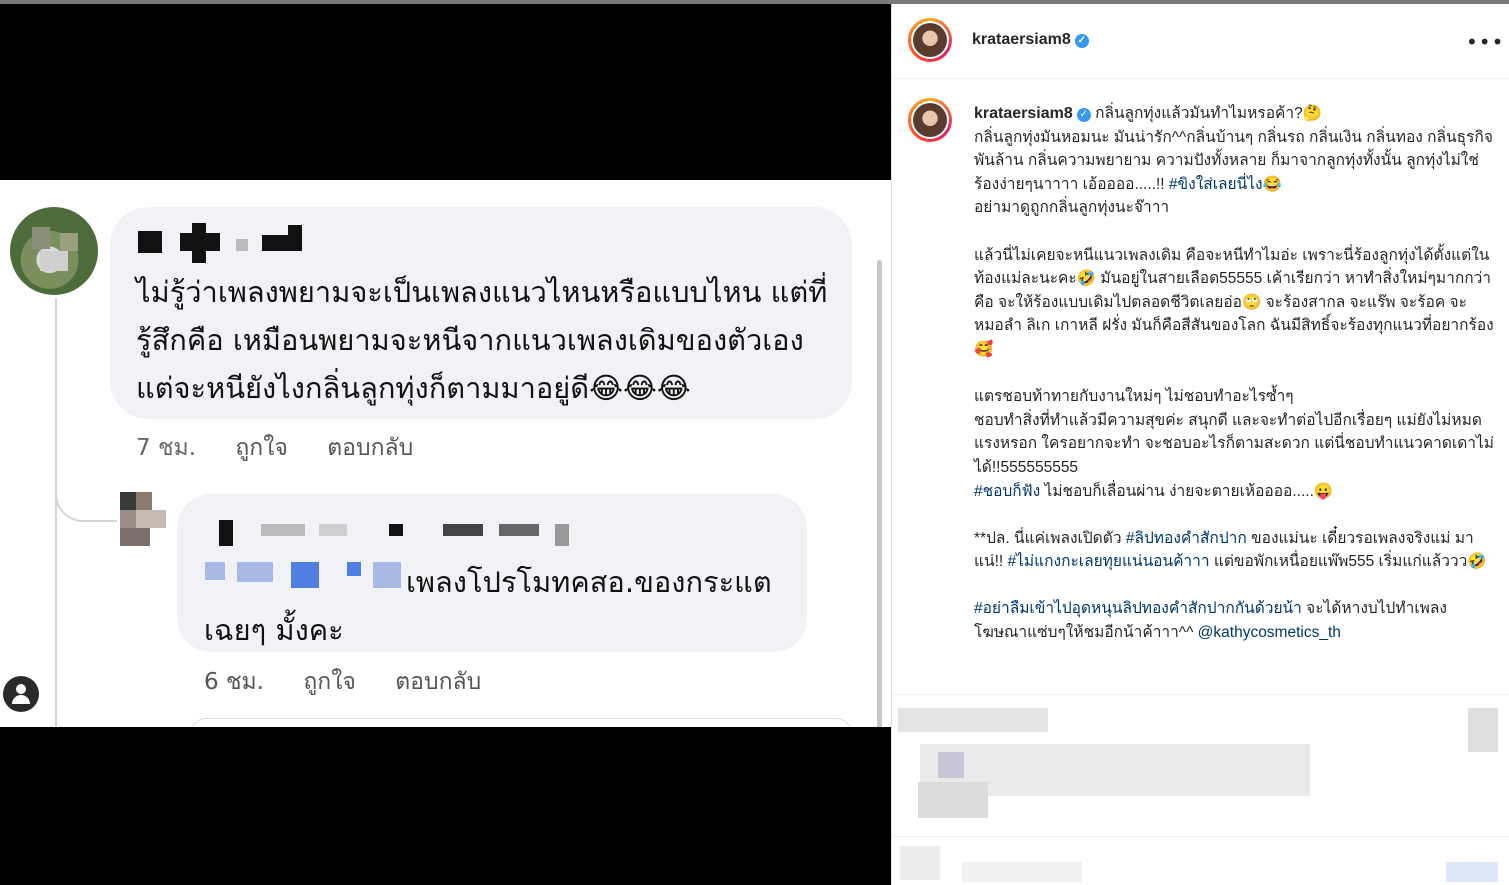 The image size is (1509, 885). I want to click on verified-badge-icon: ✓, so click(1081, 41).